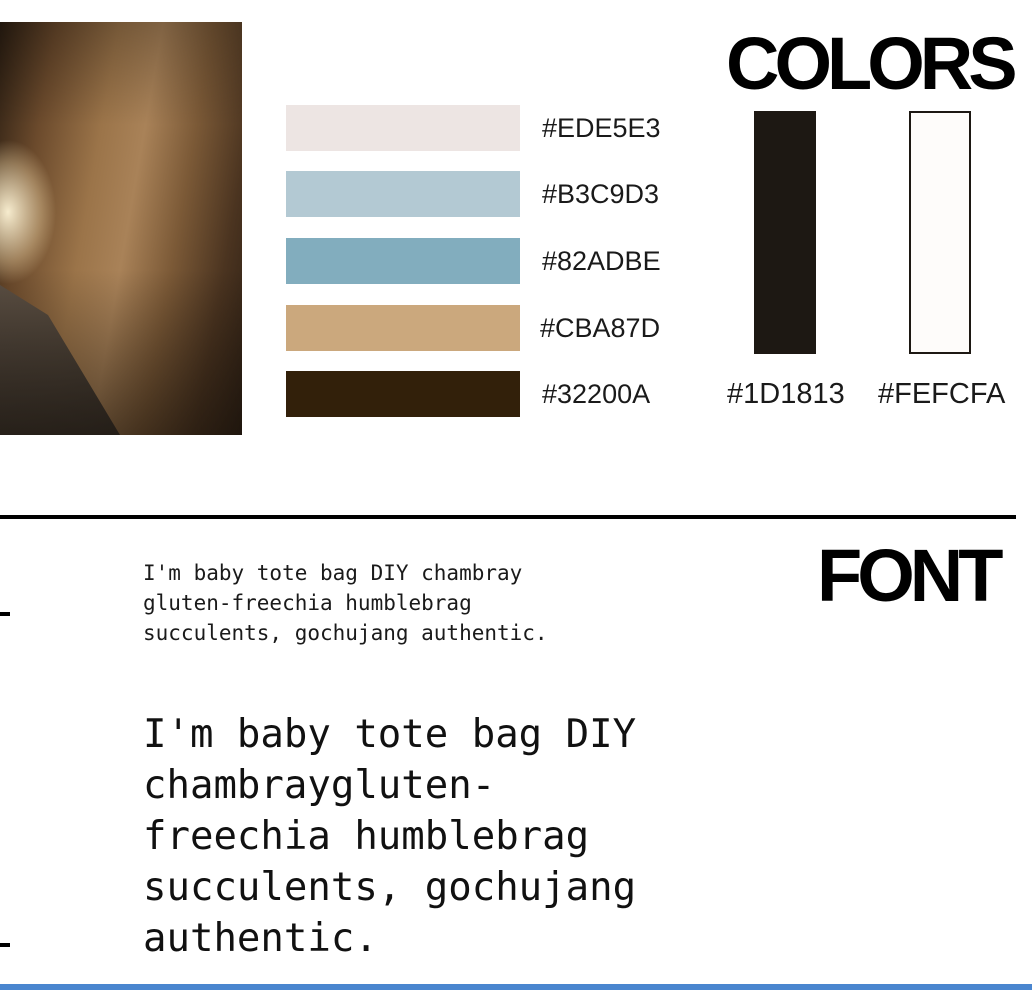 The image size is (1032, 990). What do you see at coordinates (601, 261) in the screenshot?
I see `color-swatch-3-label: #82ADBE` at bounding box center [601, 261].